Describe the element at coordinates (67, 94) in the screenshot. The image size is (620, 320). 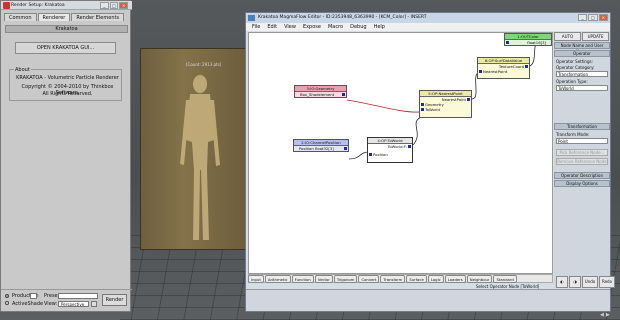
I see `about-line: All Rights Reserved.` at that location.